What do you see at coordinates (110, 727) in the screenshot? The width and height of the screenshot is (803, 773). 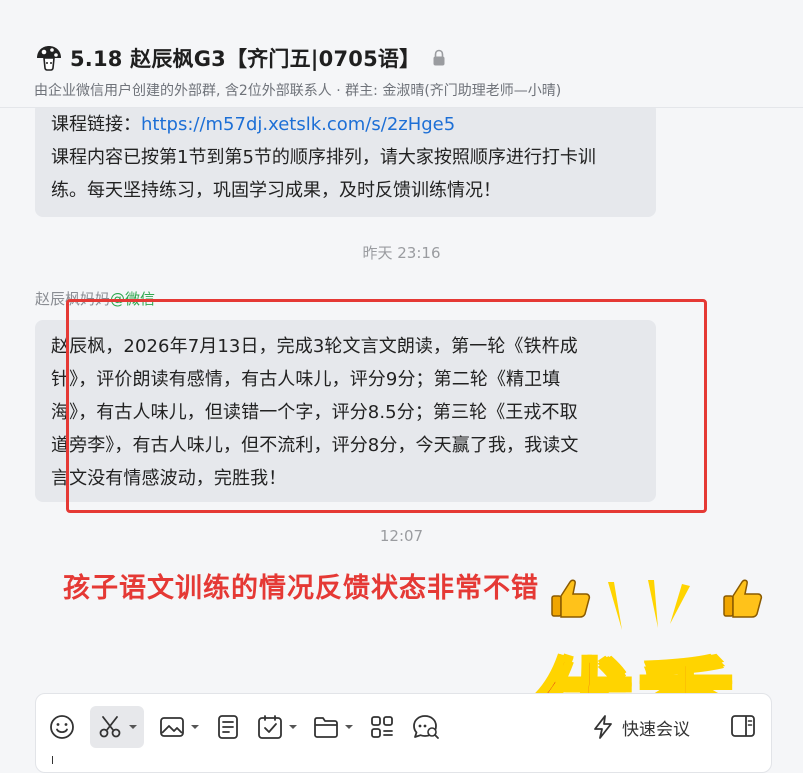 I see `scissors-icon` at bounding box center [110, 727].